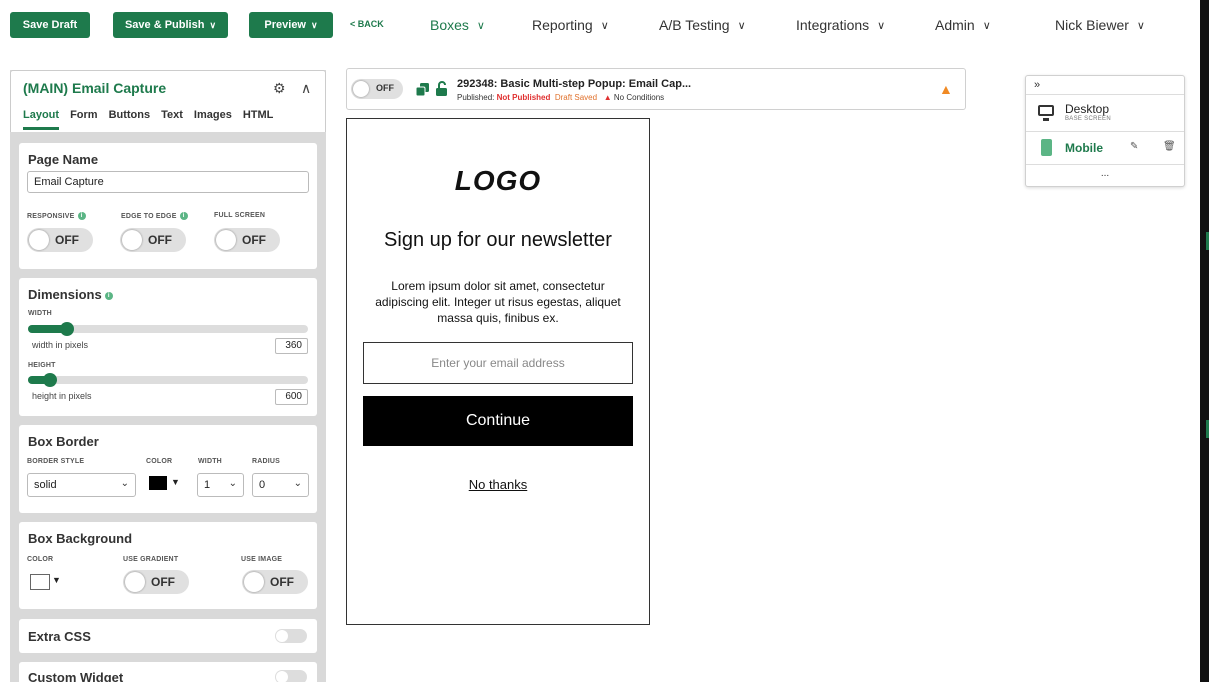  I want to click on border-width-select: 1 ⌄, so click(220, 485).